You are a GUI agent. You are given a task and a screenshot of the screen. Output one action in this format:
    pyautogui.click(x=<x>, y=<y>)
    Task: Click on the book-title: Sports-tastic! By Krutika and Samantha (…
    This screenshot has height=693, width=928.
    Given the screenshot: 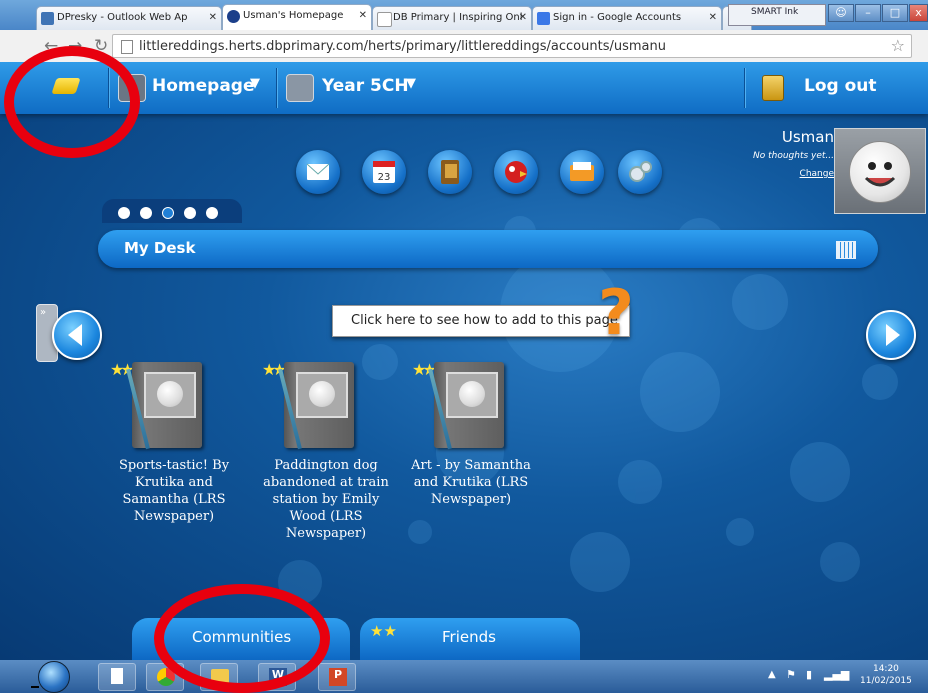 What is the action you would take?
    pyautogui.click(x=174, y=491)
    